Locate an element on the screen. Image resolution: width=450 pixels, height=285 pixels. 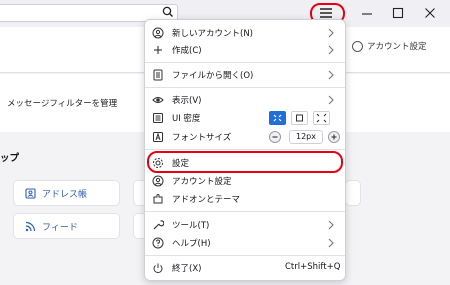
menu-item-label: 終了(X) is located at coordinates (187, 269).